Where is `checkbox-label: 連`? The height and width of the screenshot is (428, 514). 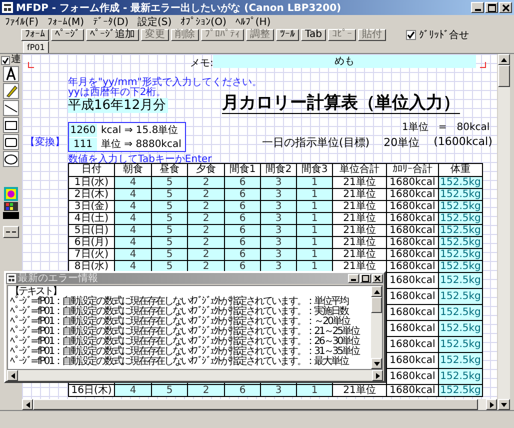 checkbox-label: 連 is located at coordinates (16, 60).